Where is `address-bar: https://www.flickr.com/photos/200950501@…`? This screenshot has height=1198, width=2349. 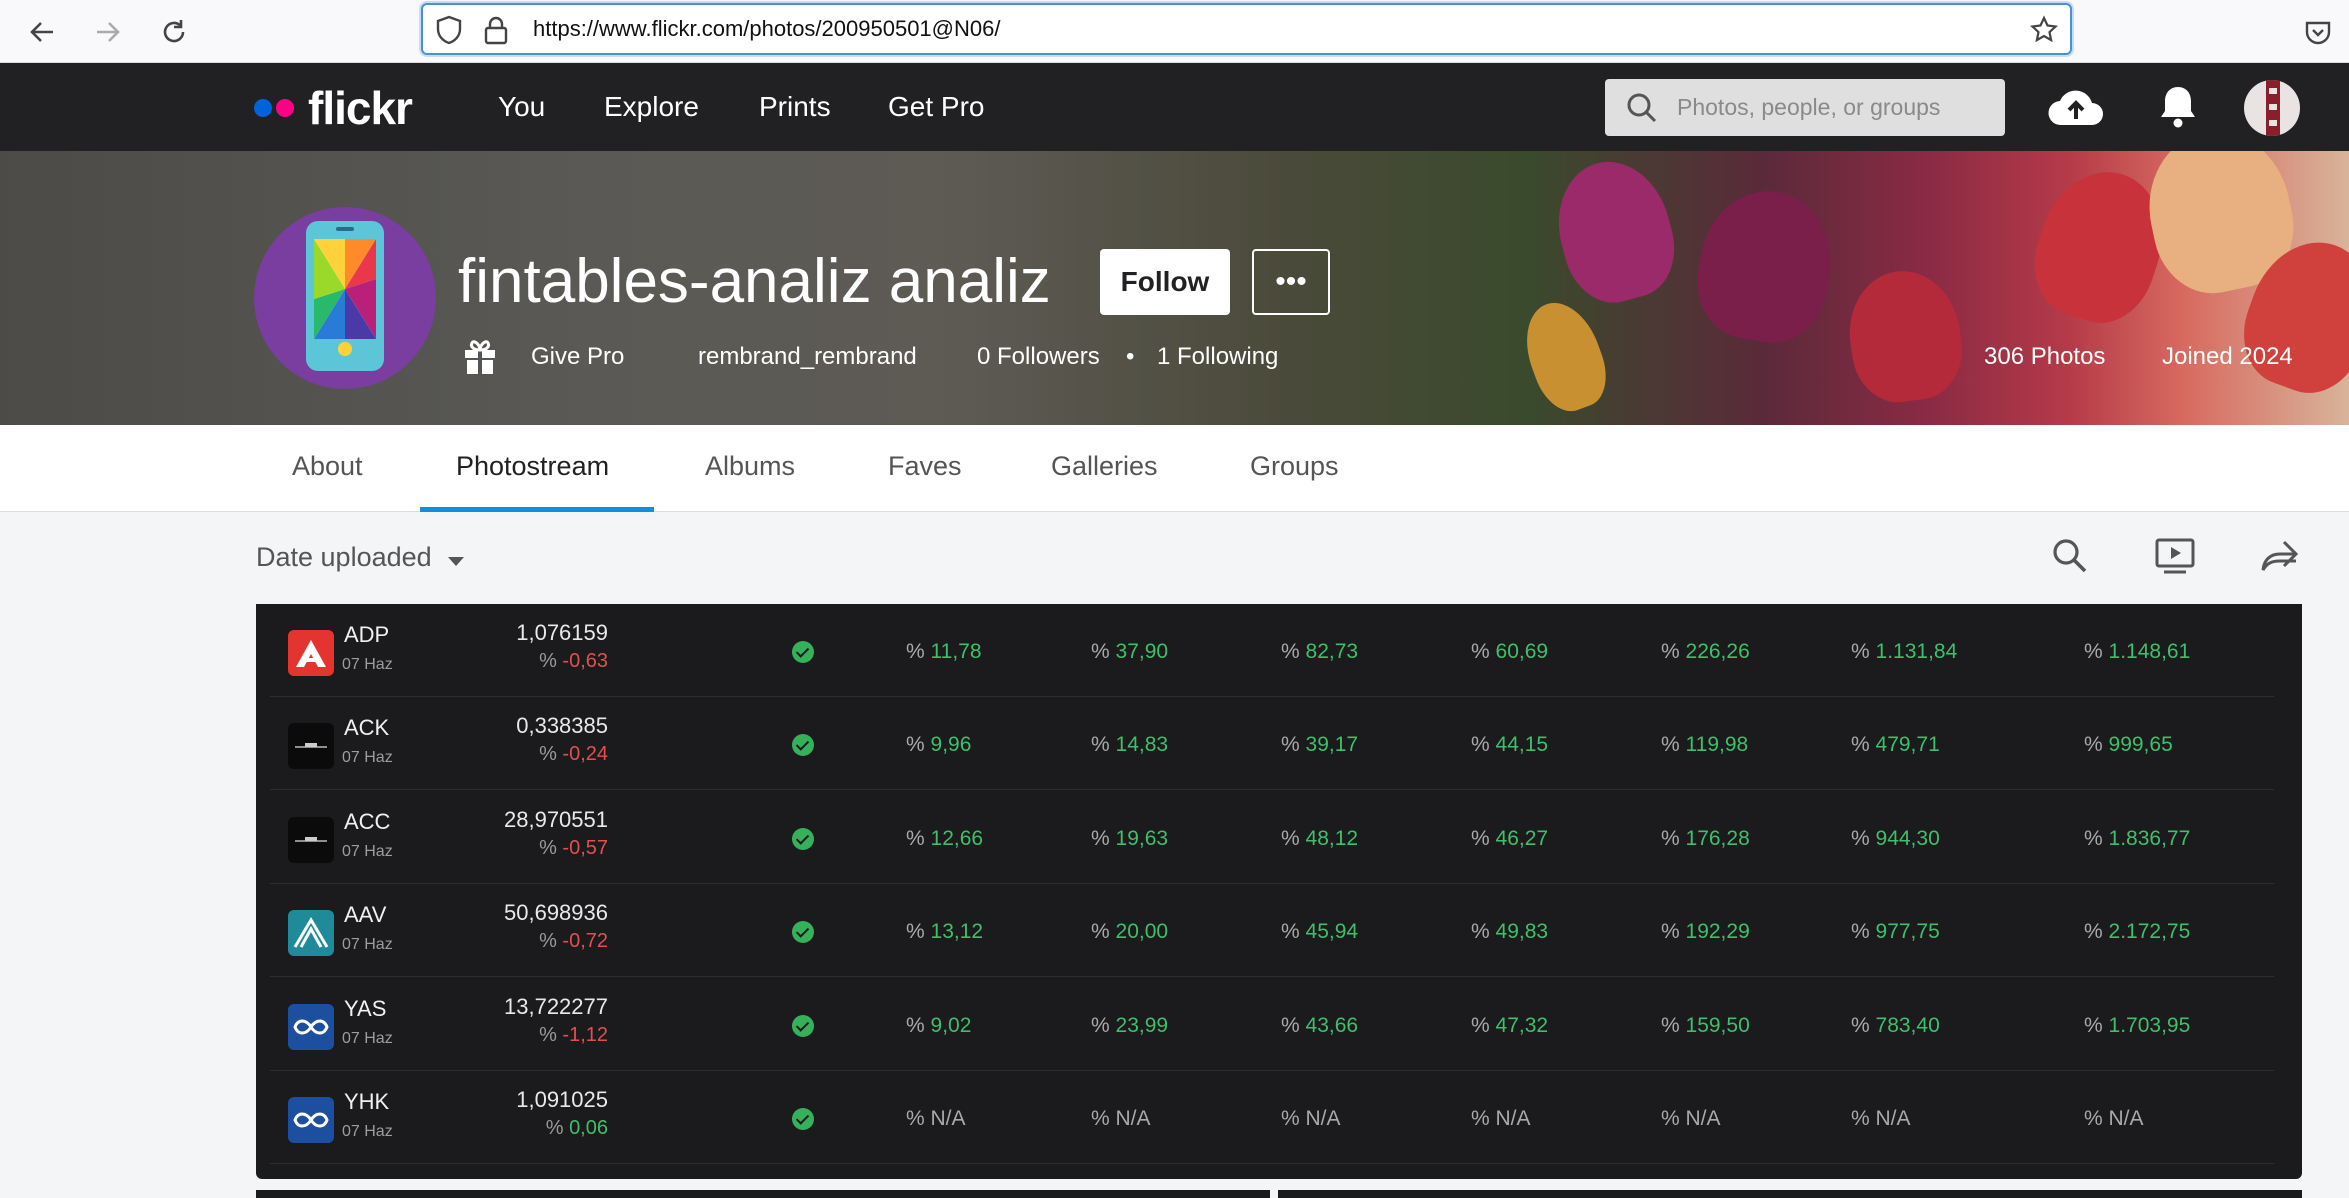
address-bar: https://www.flickr.com/photos/200950501@… is located at coordinates (1246, 29).